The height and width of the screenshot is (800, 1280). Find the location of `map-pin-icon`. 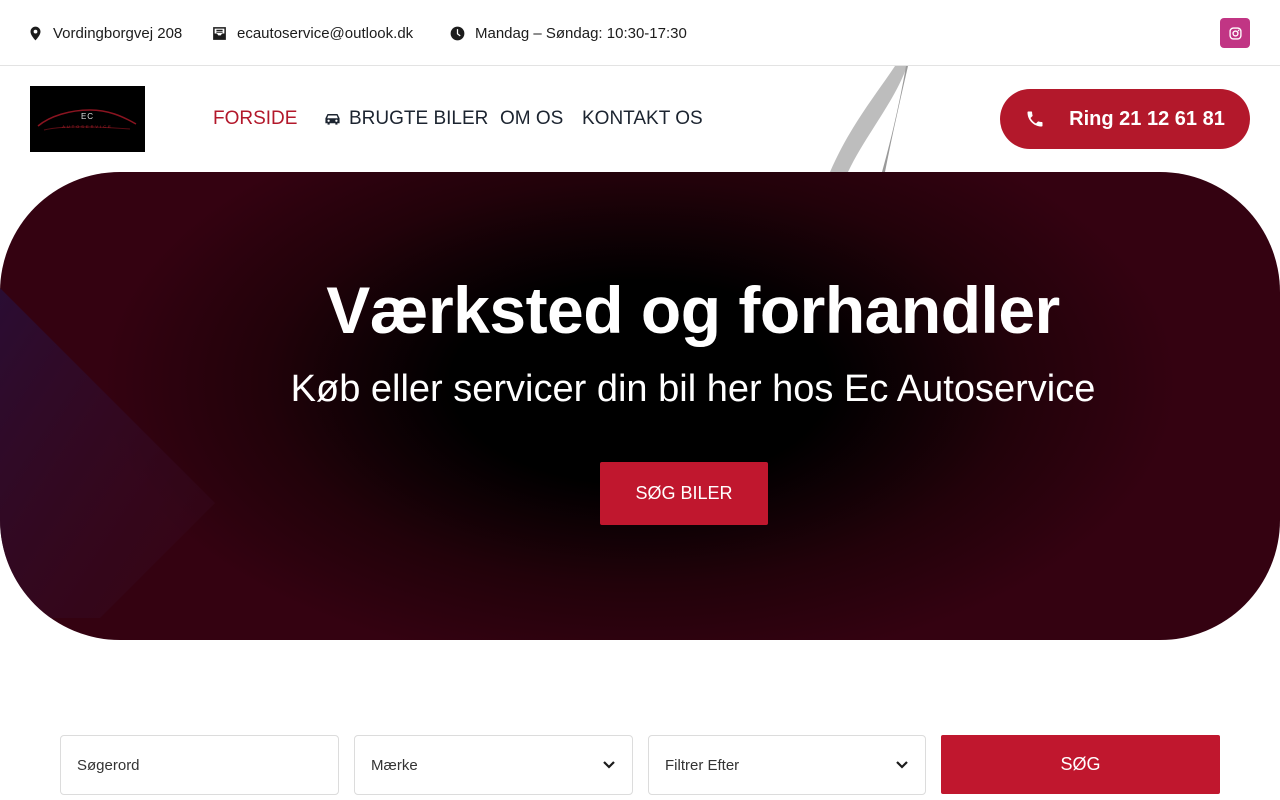

map-pin-icon is located at coordinates (35, 33).